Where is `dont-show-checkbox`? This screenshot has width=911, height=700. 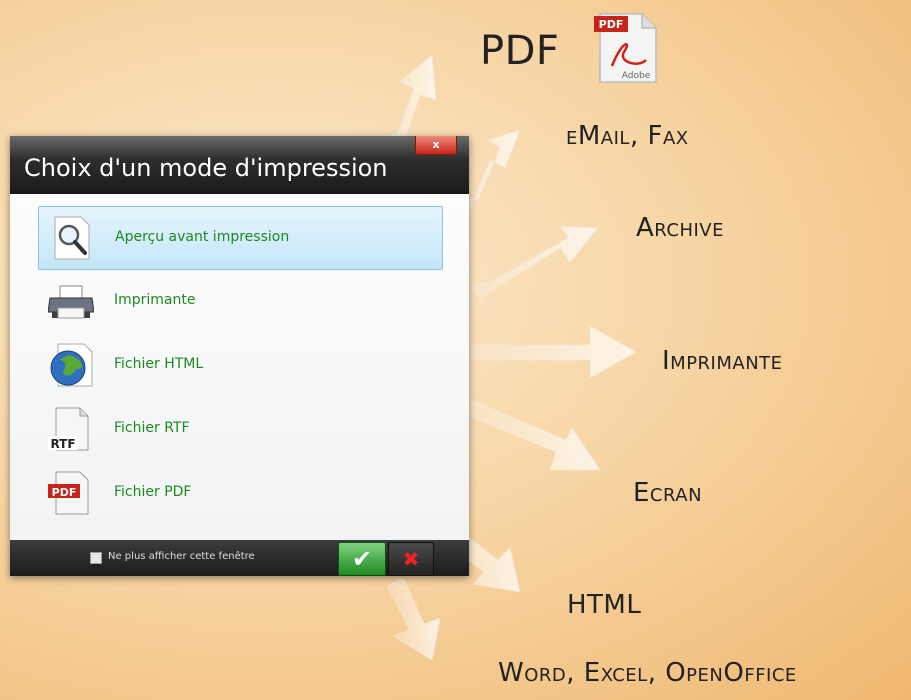 dont-show-checkbox is located at coordinates (96, 558).